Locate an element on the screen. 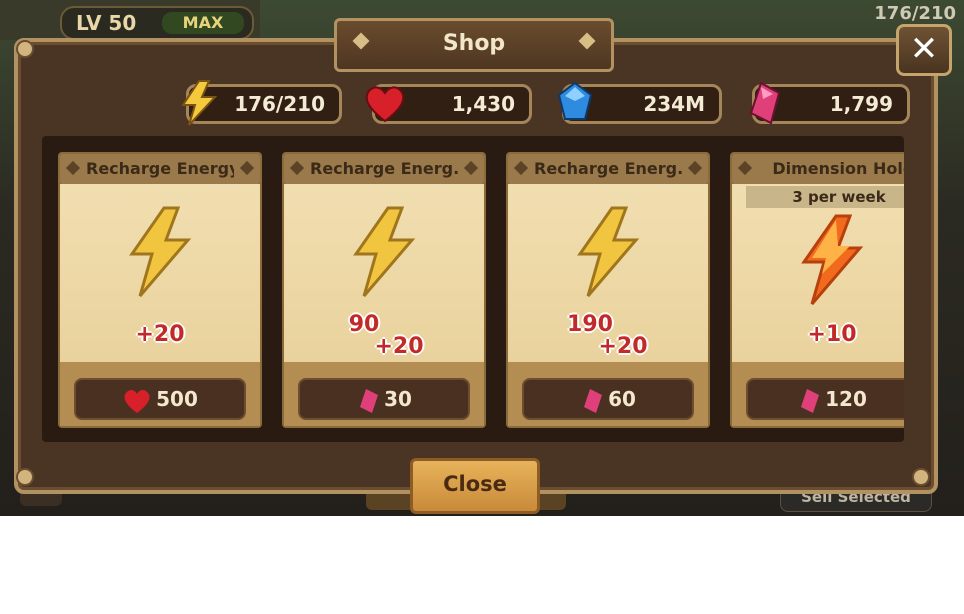 Image resolution: width=964 pixels, height=614 pixels. item-name: Dimension Hole is located at coordinates (838, 168).